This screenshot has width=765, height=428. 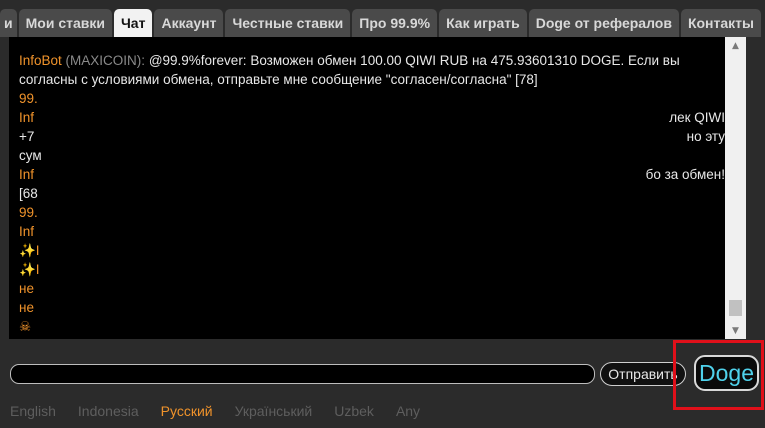 I want to click on message-text: сум, so click(x=30, y=155).